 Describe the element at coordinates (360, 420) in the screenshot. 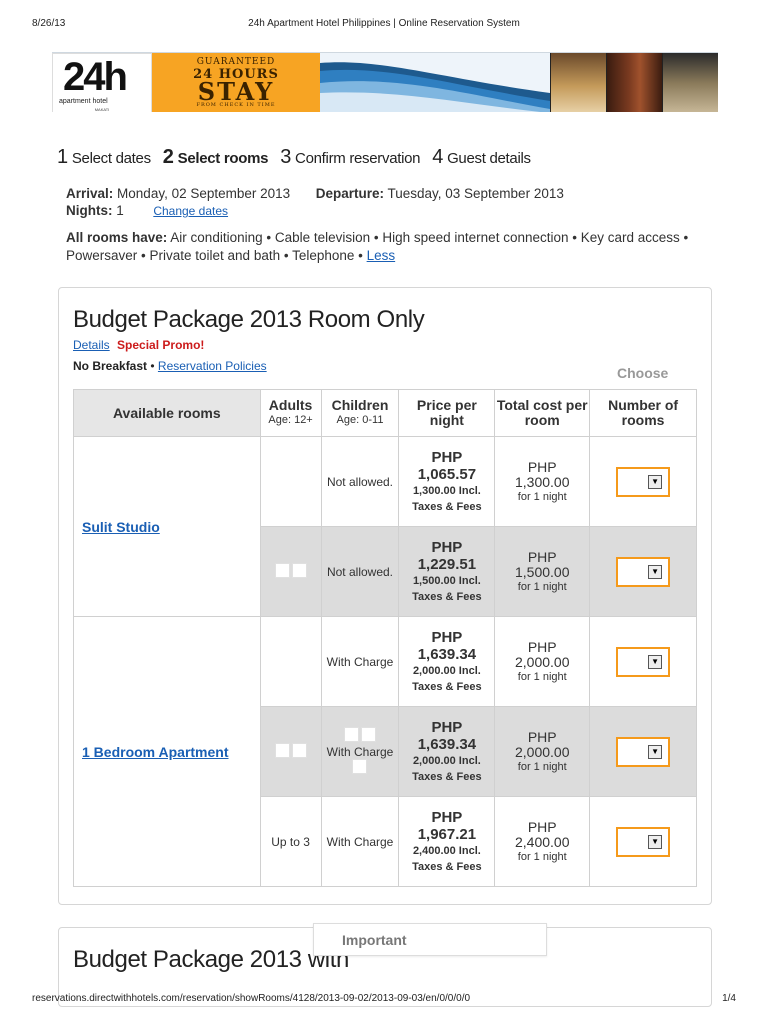

I see `col-children-age: Age: 0-11` at that location.